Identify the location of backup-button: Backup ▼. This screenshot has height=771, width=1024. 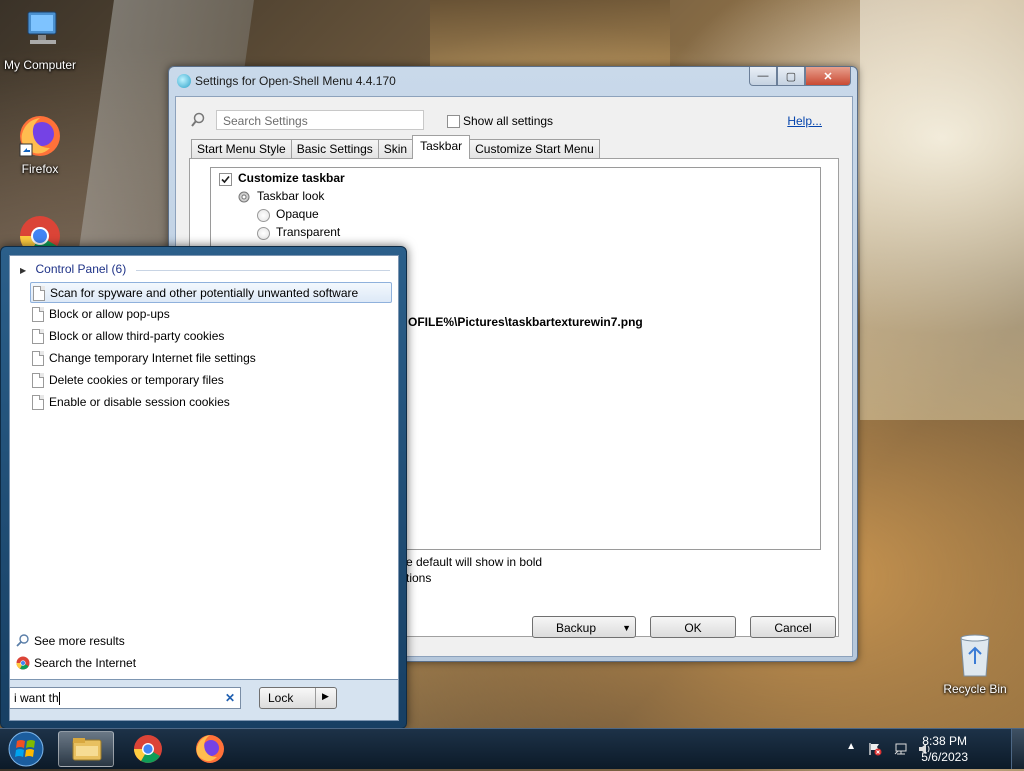
(584, 627).